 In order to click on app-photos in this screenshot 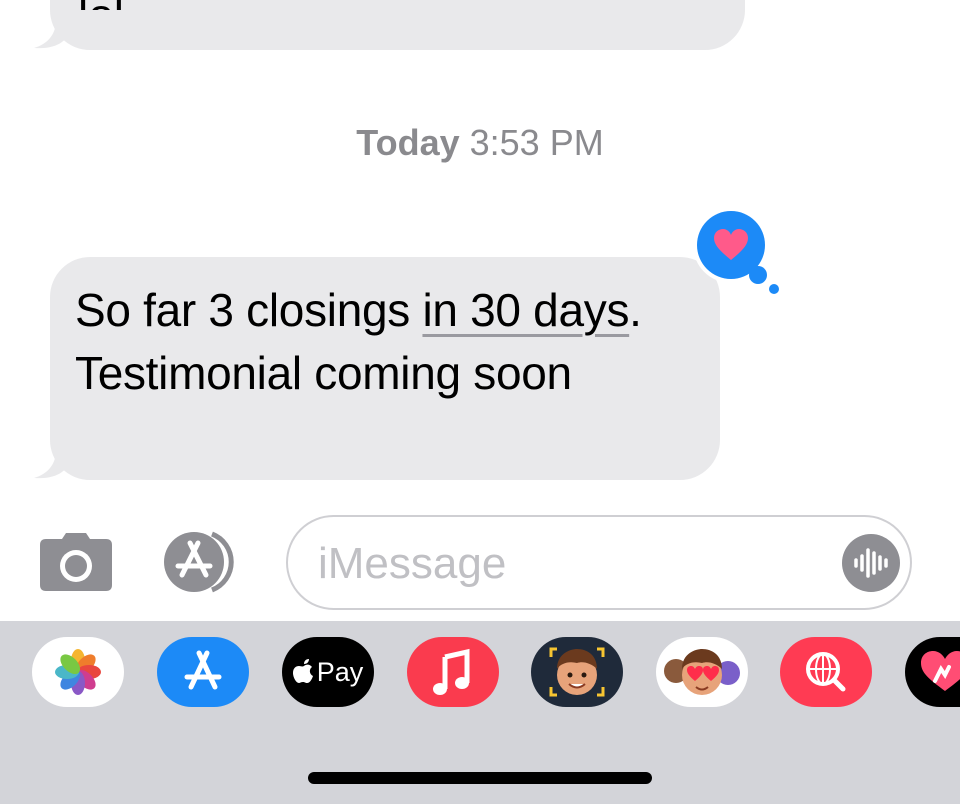, I will do `click(78, 672)`.